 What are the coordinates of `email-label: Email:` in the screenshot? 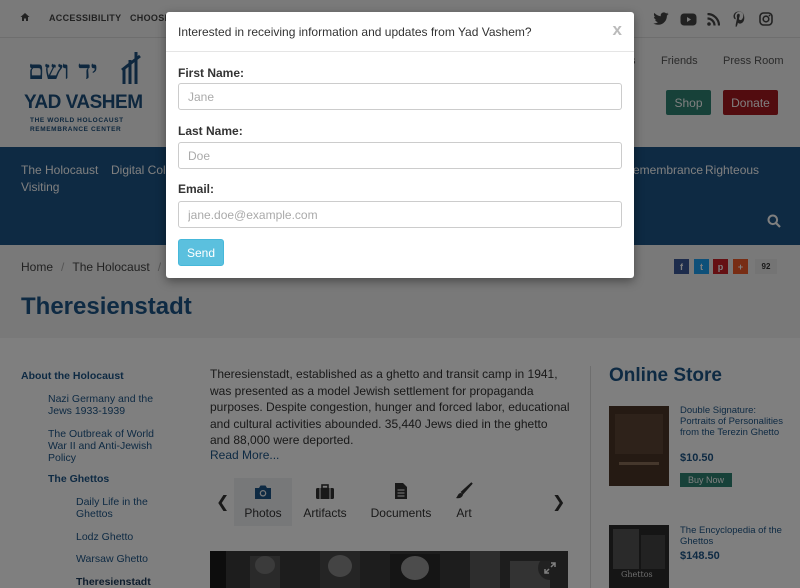 It's located at (196, 189).